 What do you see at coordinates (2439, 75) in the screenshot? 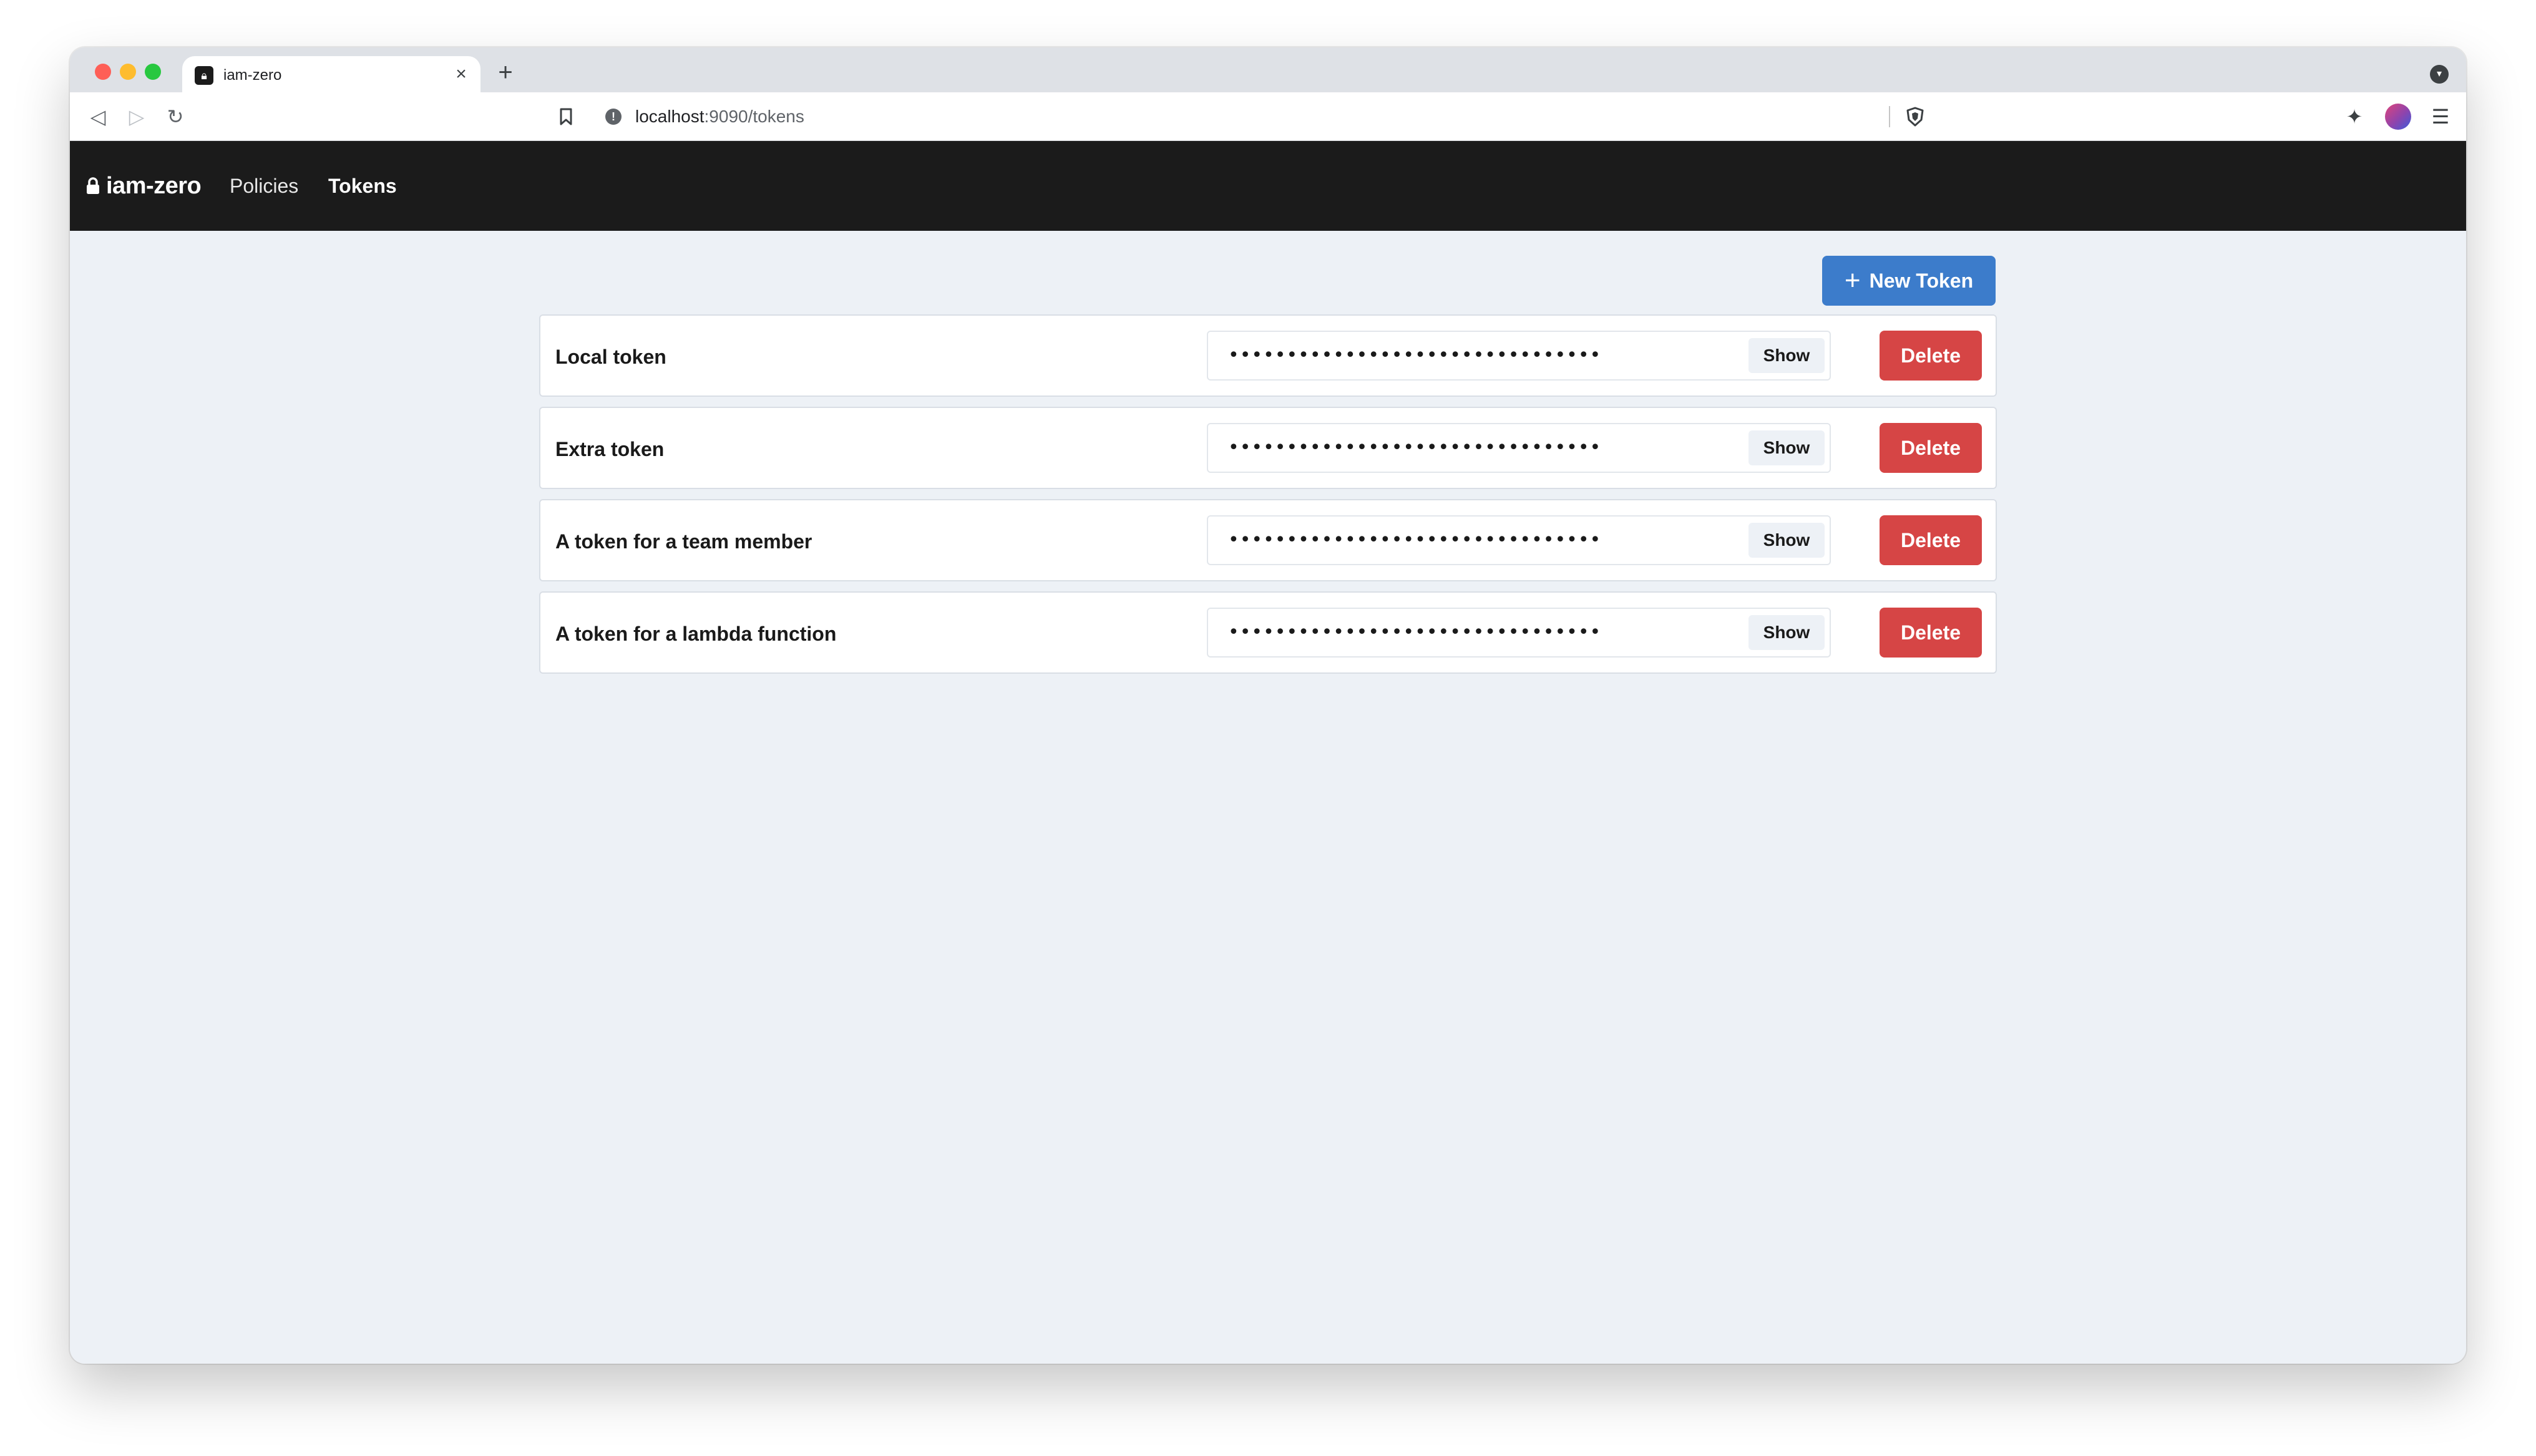
I see `tab-search-icon: ▾` at bounding box center [2439, 75].